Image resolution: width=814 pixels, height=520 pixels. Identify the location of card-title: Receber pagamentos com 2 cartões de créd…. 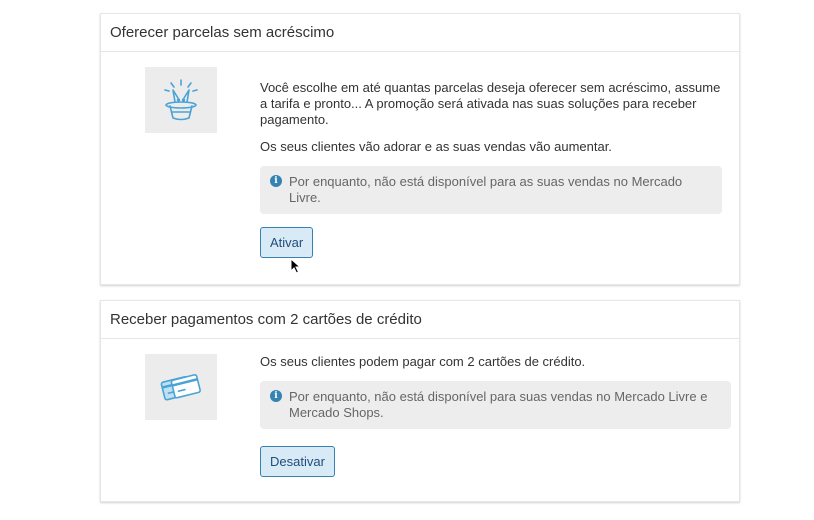
(420, 320).